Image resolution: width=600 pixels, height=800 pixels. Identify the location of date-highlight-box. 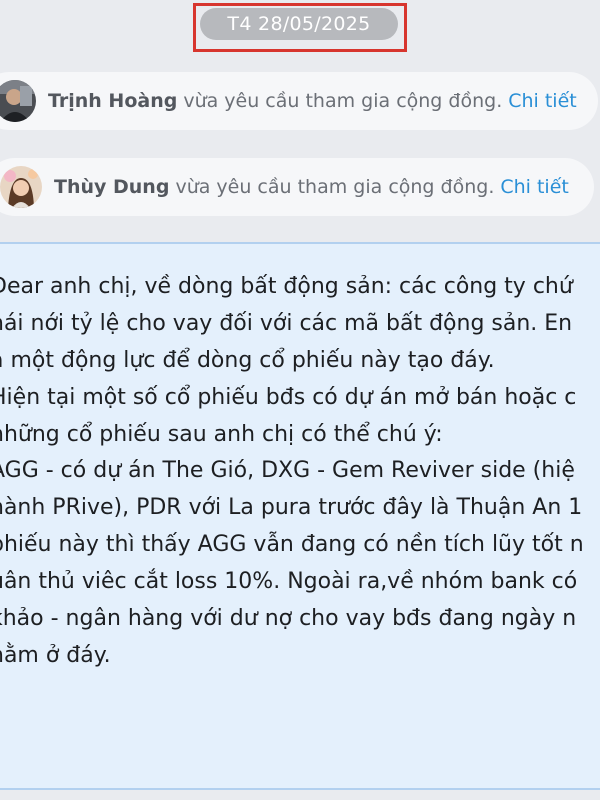
(300, 27).